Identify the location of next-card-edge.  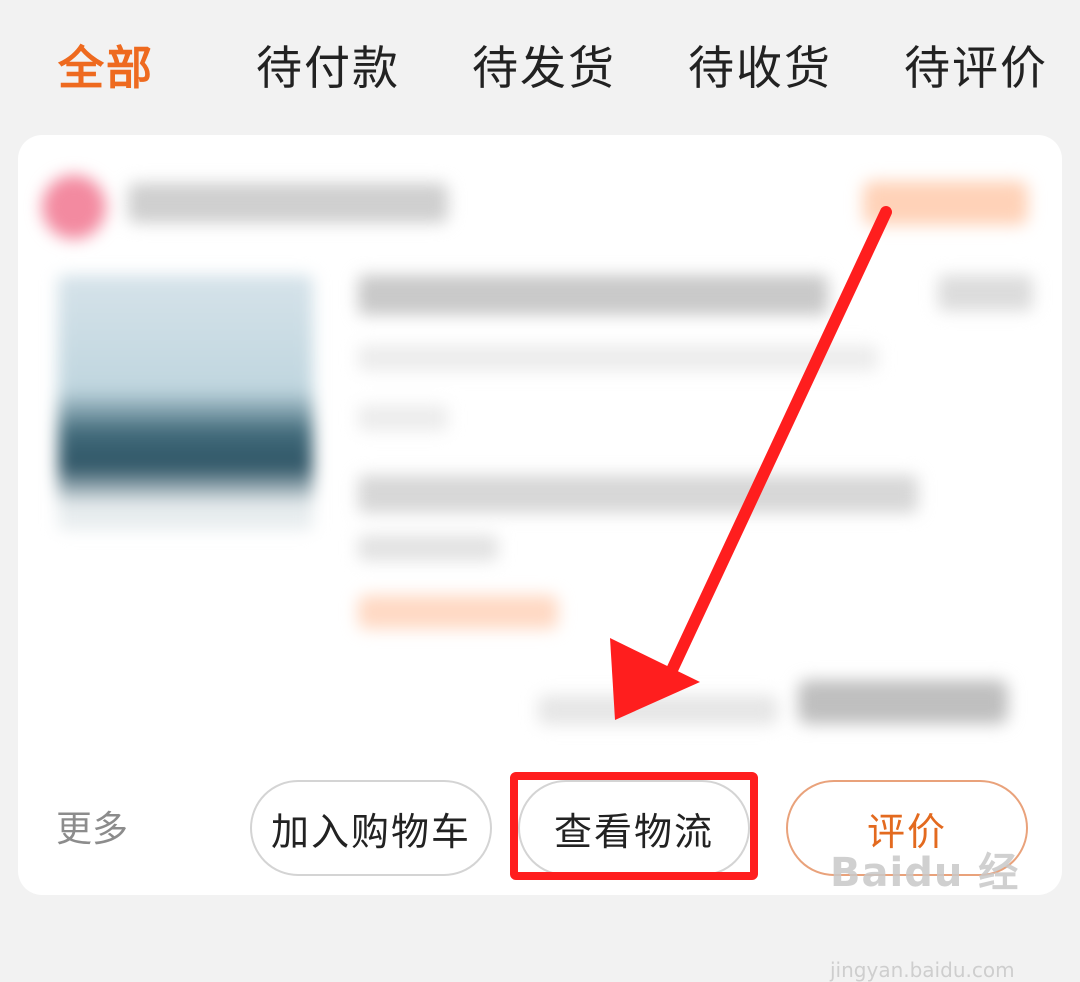
(540, 927).